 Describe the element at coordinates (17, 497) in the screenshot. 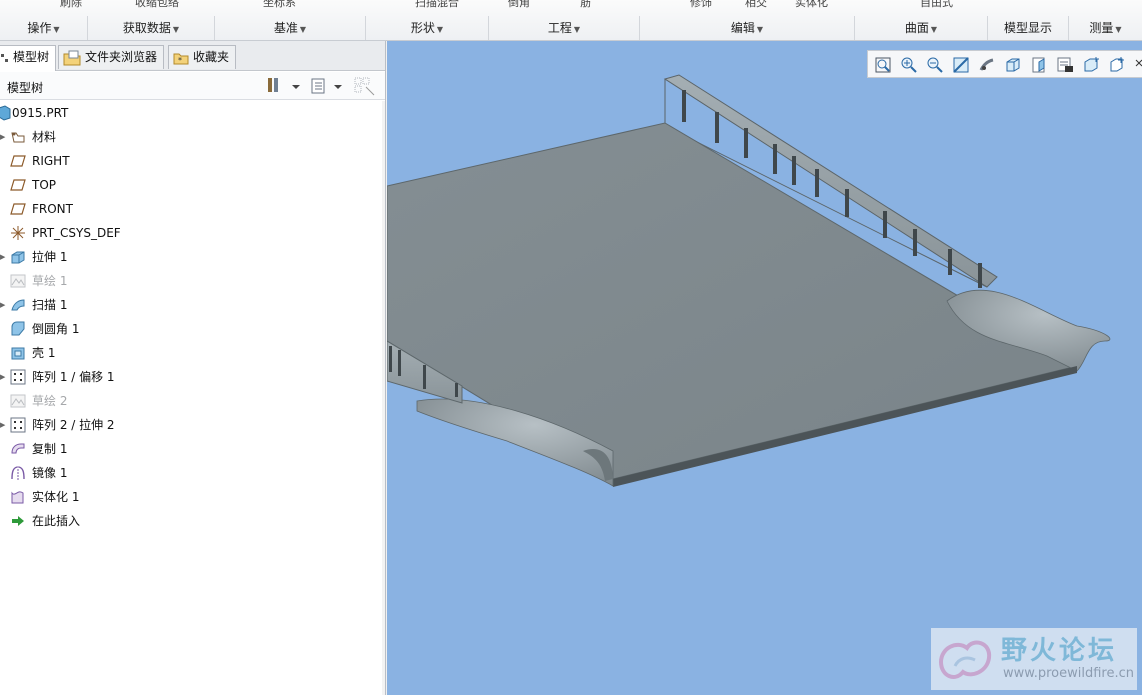

I see `solidify-icon` at that location.